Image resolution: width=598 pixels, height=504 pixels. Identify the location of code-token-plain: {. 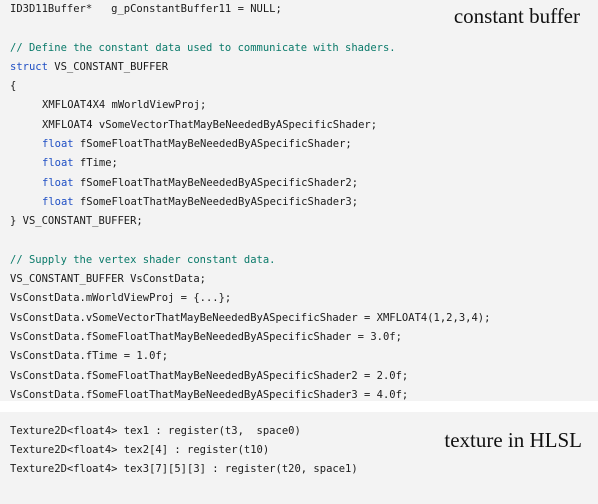
(13, 86).